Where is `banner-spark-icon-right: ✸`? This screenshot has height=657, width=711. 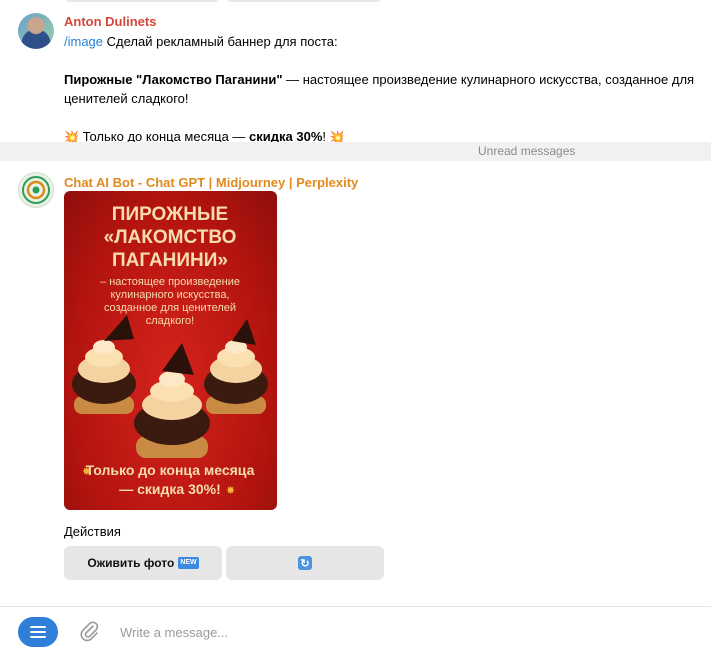
banner-spark-icon-right: ✸ is located at coordinates (230, 491).